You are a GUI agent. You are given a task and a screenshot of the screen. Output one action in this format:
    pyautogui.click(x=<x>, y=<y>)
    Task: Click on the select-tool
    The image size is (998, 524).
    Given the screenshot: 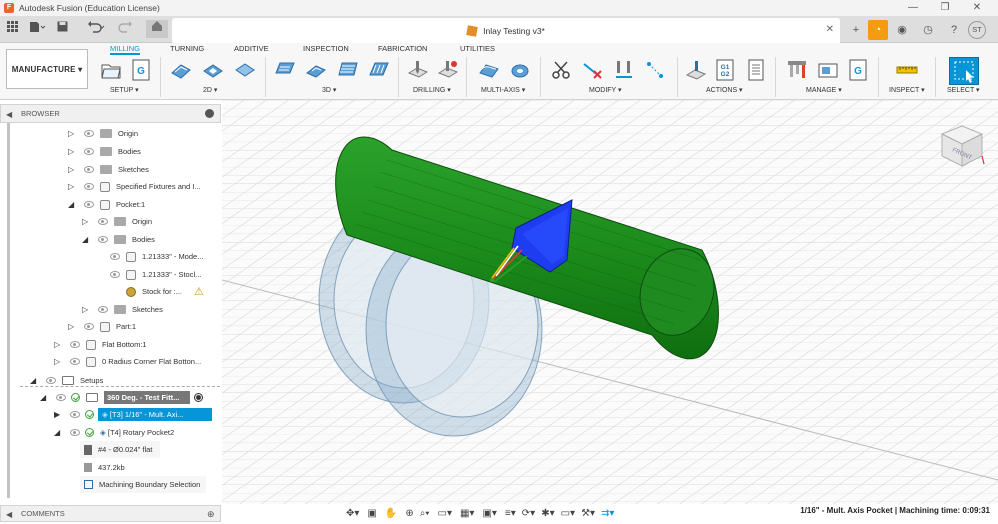 What is the action you would take?
    pyautogui.click(x=964, y=71)
    